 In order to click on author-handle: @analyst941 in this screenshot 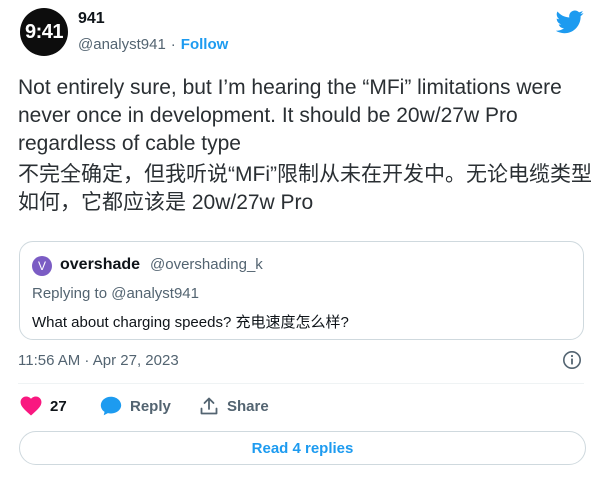, I will do `click(122, 44)`.